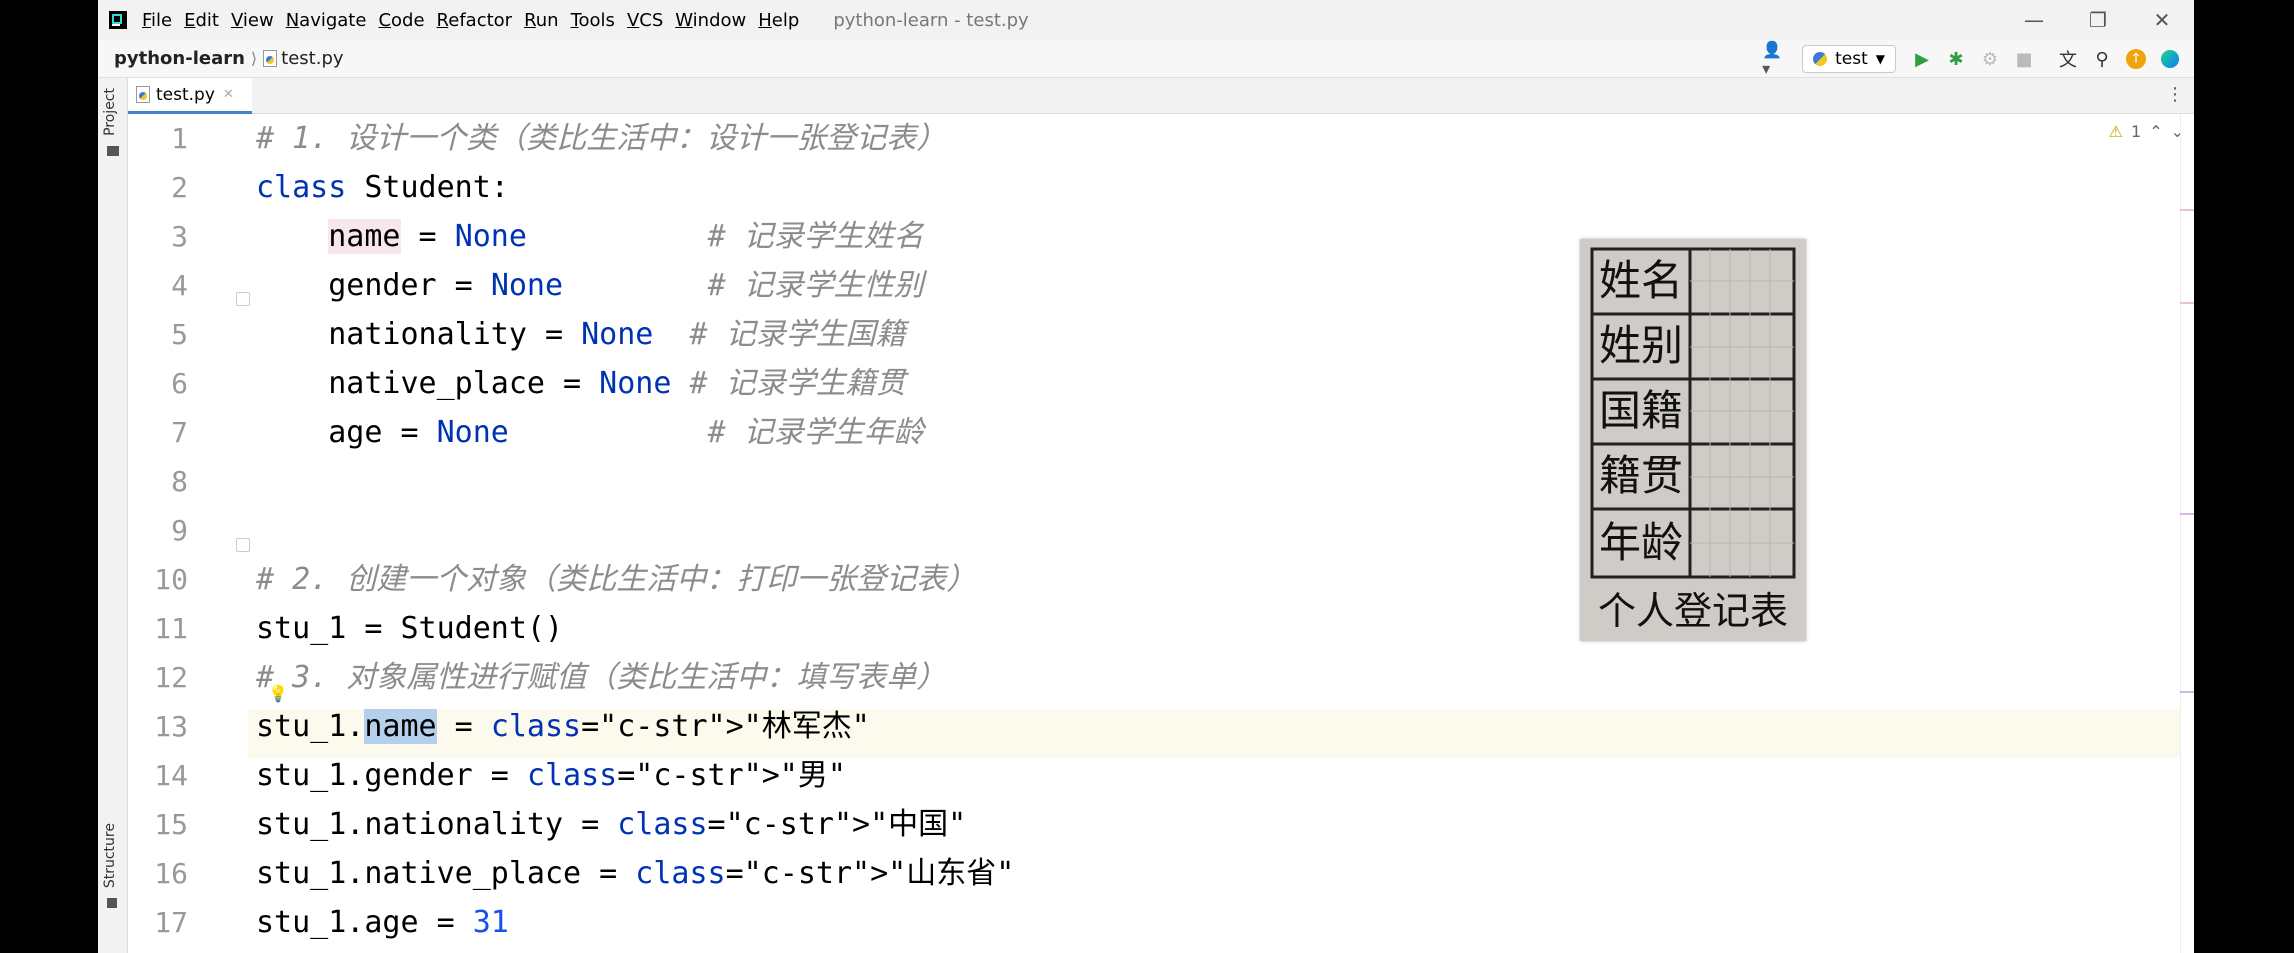 The width and height of the screenshot is (2294, 953). Describe the element at coordinates (171, 922) in the screenshot. I see `line-number: 17` at that location.